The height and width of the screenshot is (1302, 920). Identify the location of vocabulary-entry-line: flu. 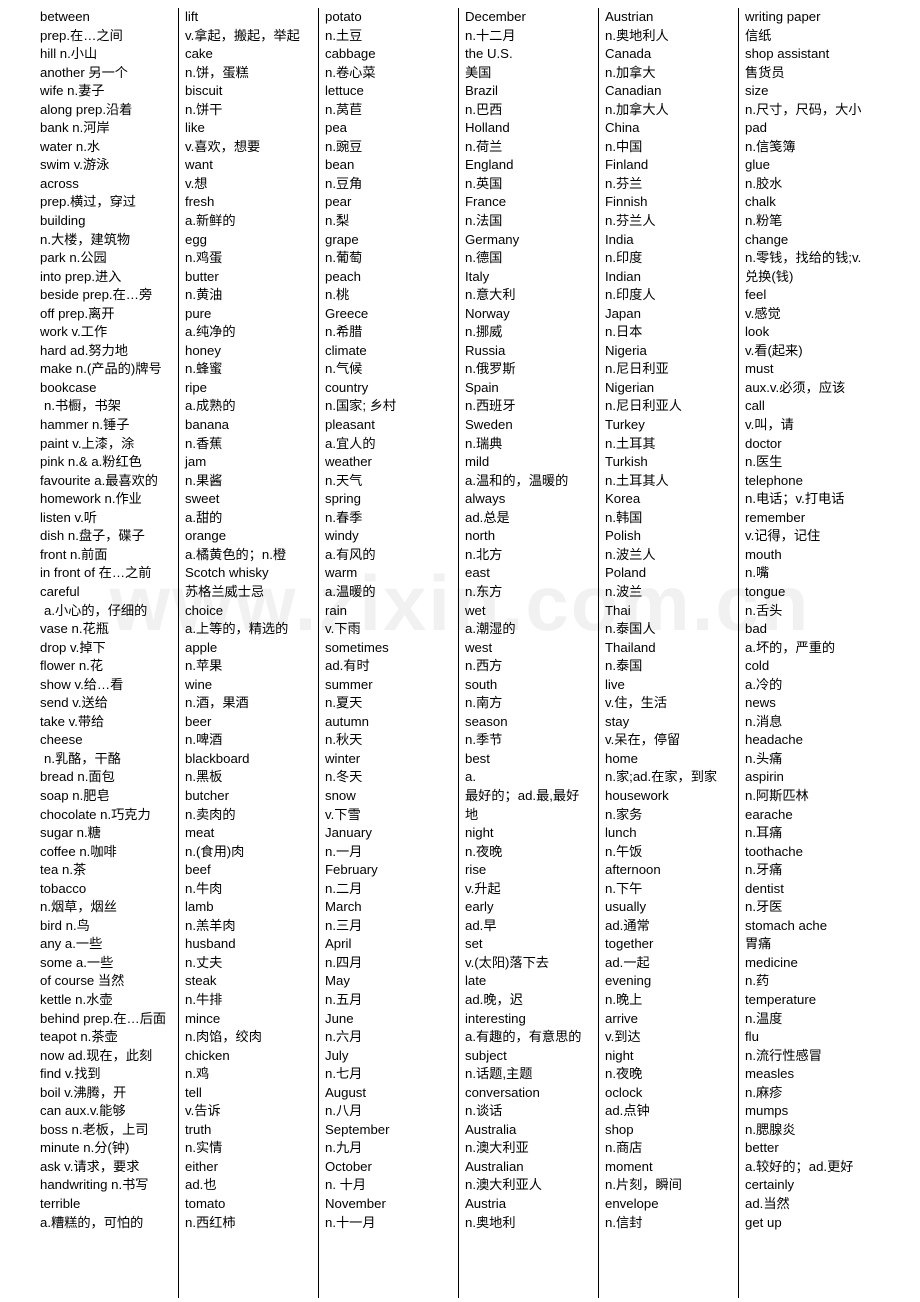
(752, 1037).